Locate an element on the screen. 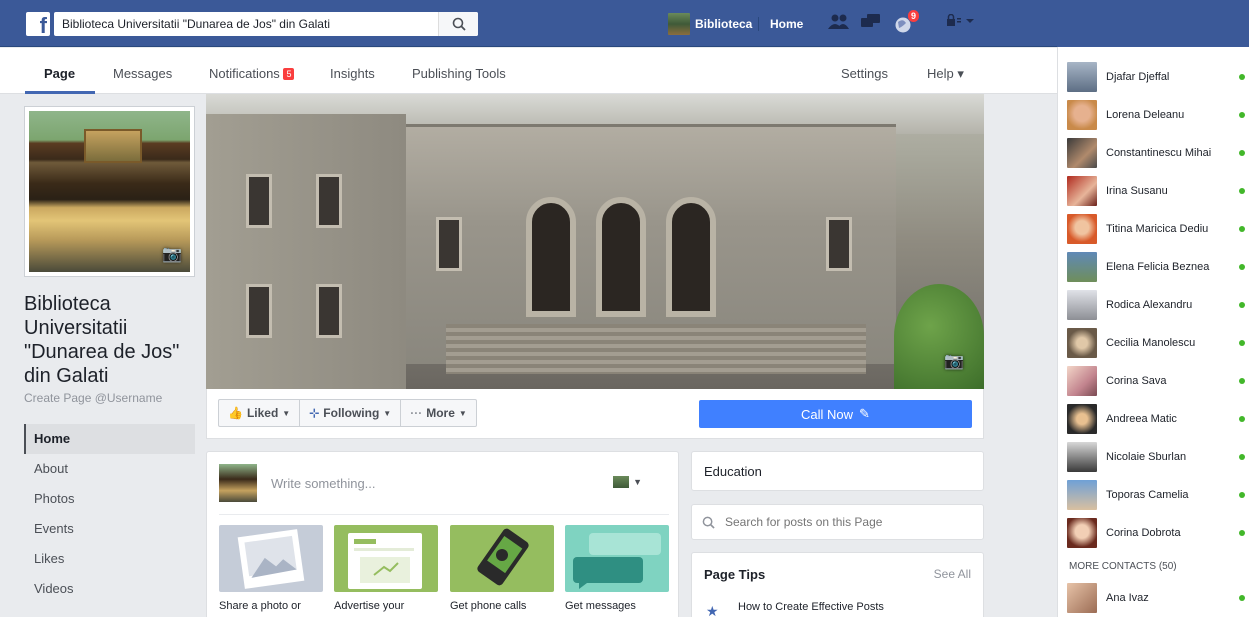 The image size is (1249, 617). search-button is located at coordinates (458, 24).